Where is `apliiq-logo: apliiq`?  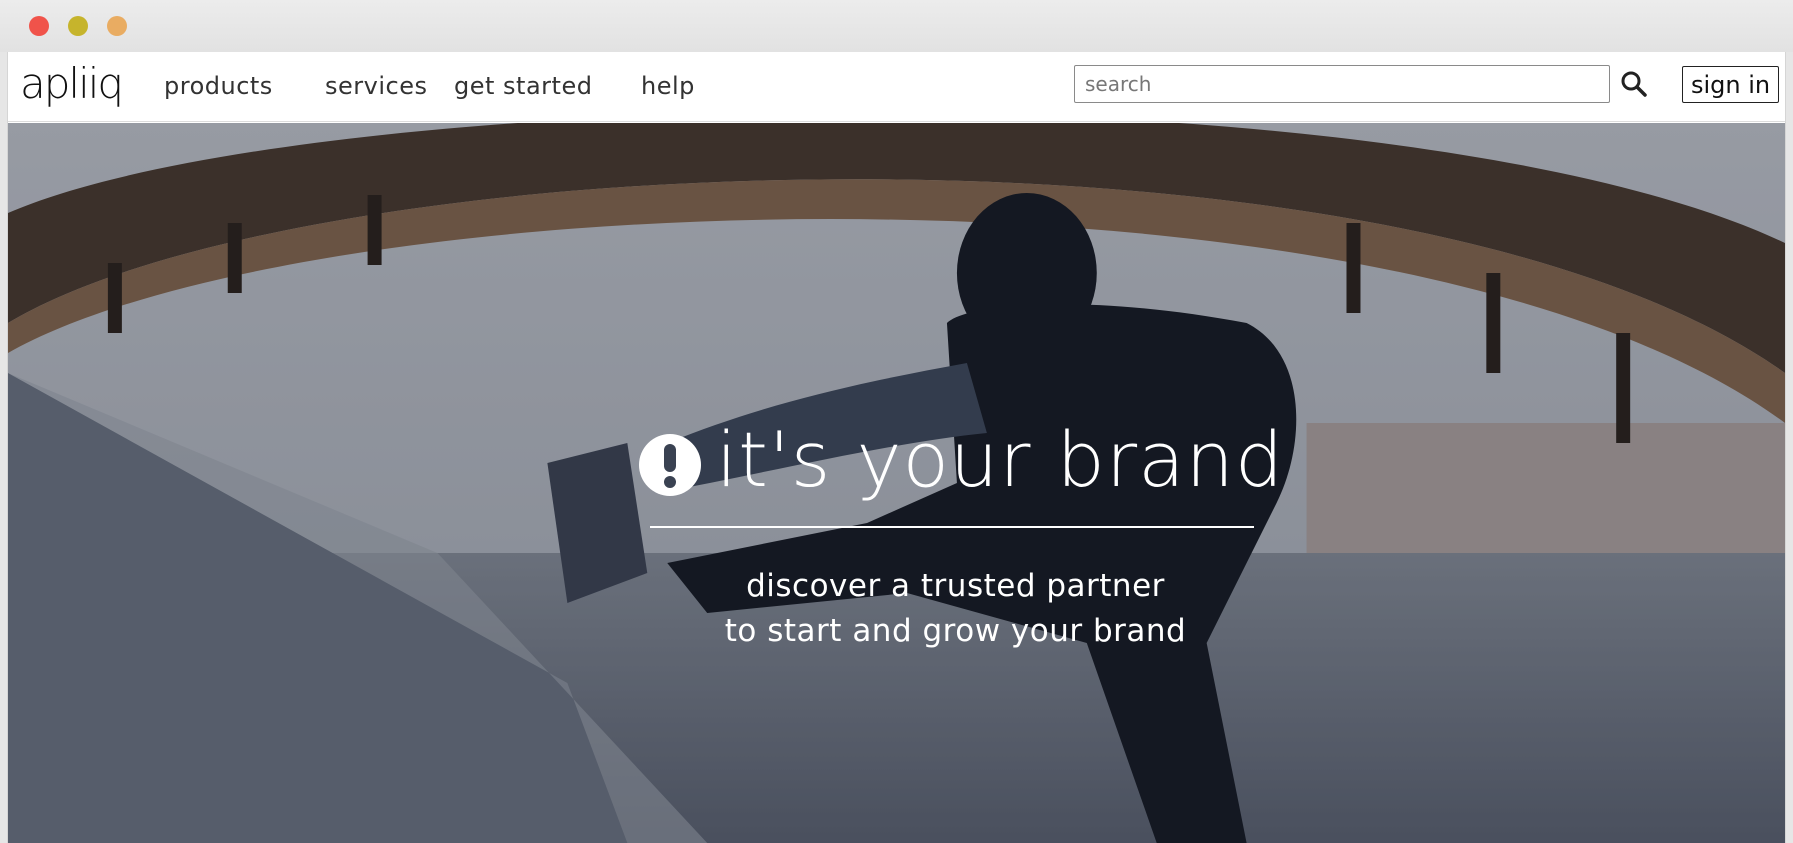
apliiq-logo: apliiq is located at coordinates (75, 87).